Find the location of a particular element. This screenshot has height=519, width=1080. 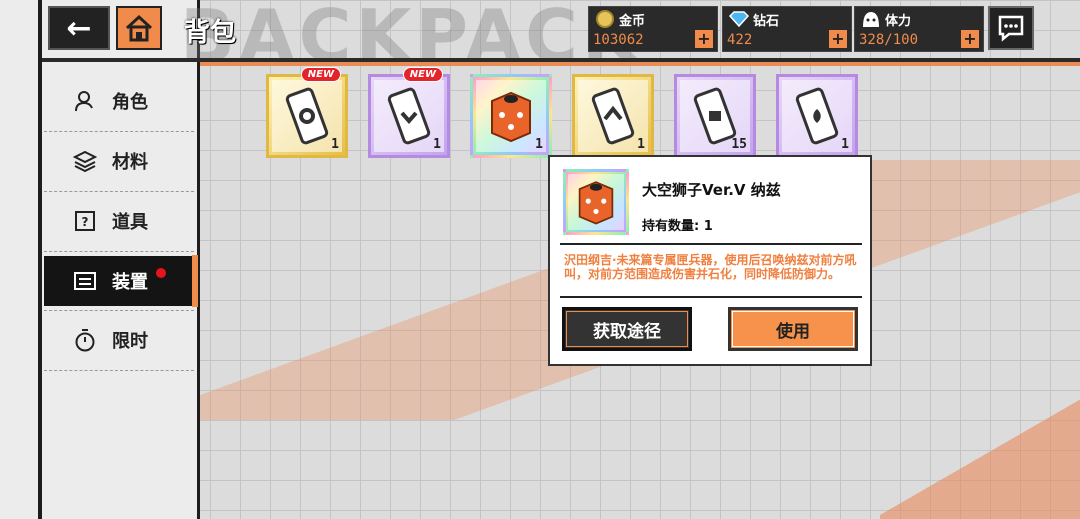

item-count: 15 is located at coordinates (739, 144).